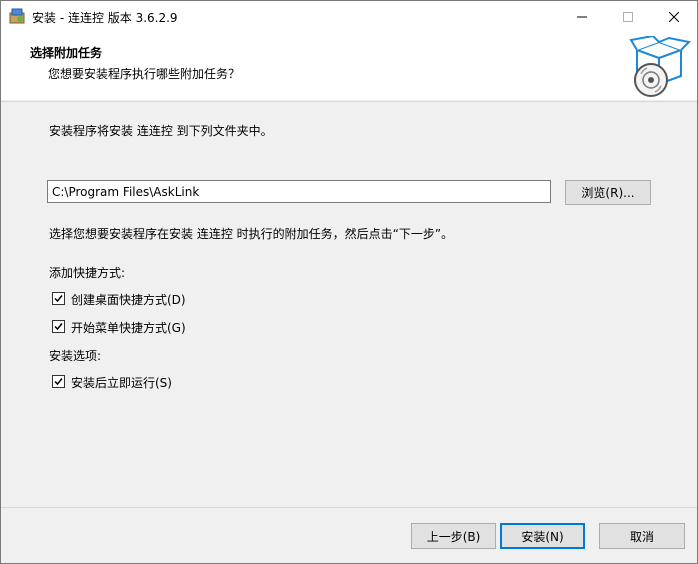  Describe the element at coordinates (128, 299) in the screenshot. I see `desktop-shortcut-label: 创建桌面快捷方式(D)` at that location.